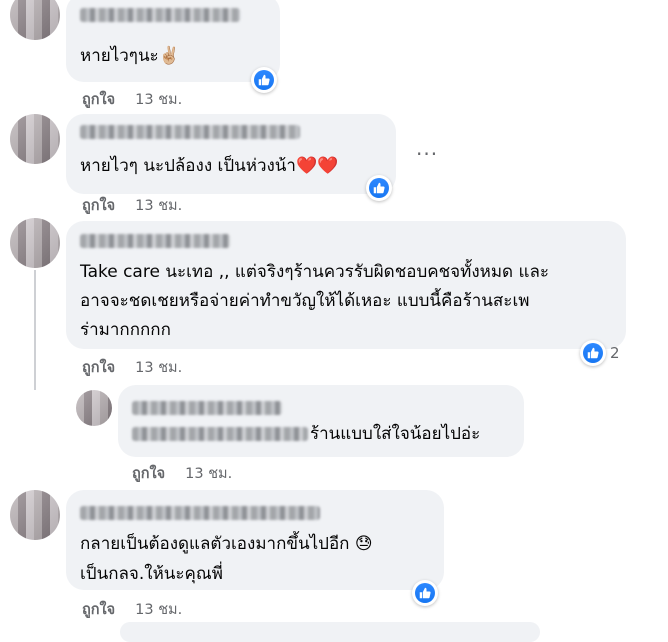 The height and width of the screenshot is (642, 668). What do you see at coordinates (130, 56) in the screenshot?
I see `comment-text: หายไวๆนะ✌🏼` at bounding box center [130, 56].